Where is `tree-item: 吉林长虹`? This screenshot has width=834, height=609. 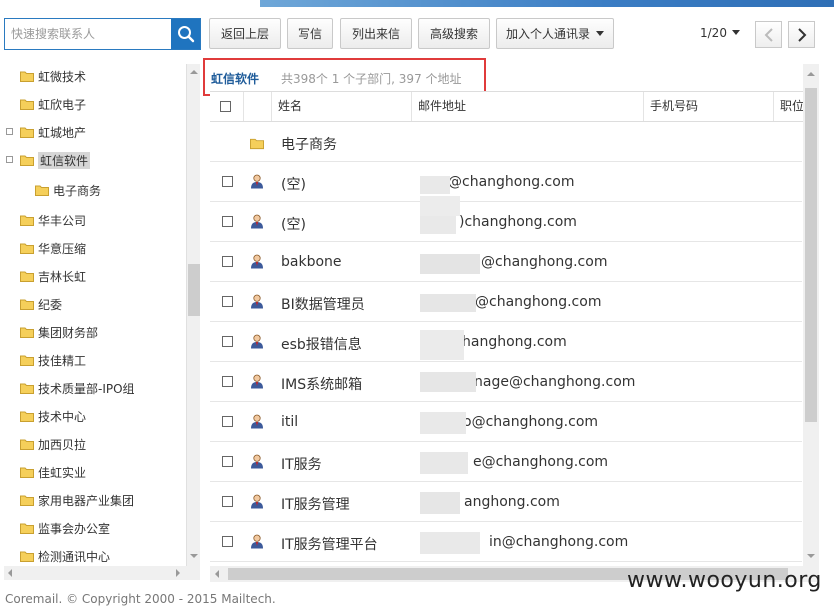
tree-item: 吉林长虹 is located at coordinates (53, 276).